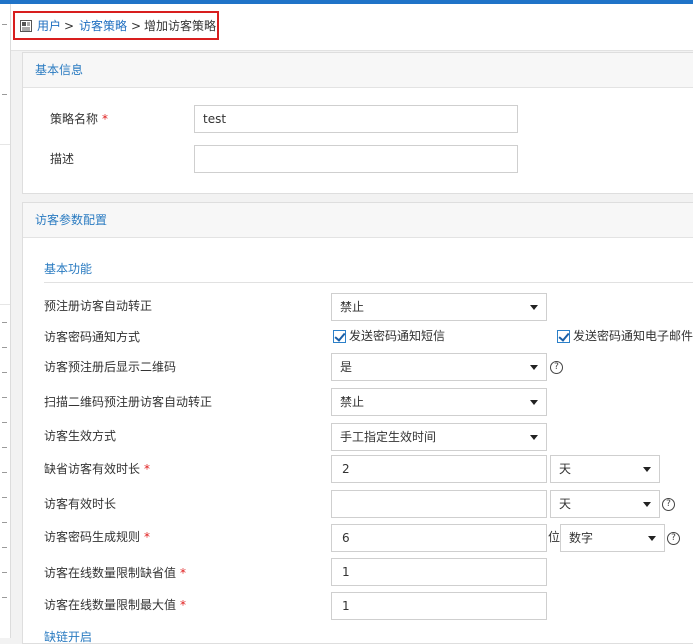 Image resolution: width=693 pixels, height=644 pixels. What do you see at coordinates (180, 26) in the screenshot?
I see `breadcrumb-current-page: 增加访客策略` at bounding box center [180, 26].